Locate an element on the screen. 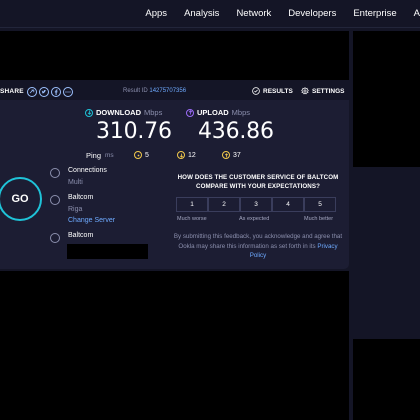 This screenshot has height=420, width=420. server-name: Baltcom is located at coordinates (81, 197).